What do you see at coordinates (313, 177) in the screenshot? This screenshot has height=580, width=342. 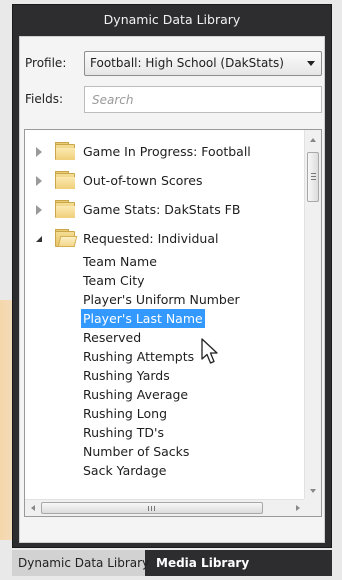 I see `vertical-scroll-thumb` at bounding box center [313, 177].